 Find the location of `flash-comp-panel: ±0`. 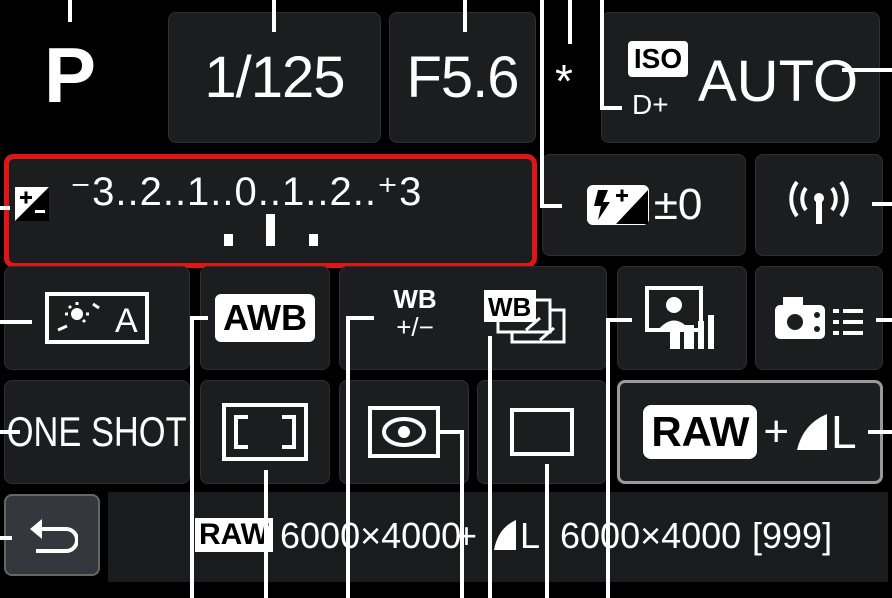

flash-comp-panel: ±0 is located at coordinates (644, 205).